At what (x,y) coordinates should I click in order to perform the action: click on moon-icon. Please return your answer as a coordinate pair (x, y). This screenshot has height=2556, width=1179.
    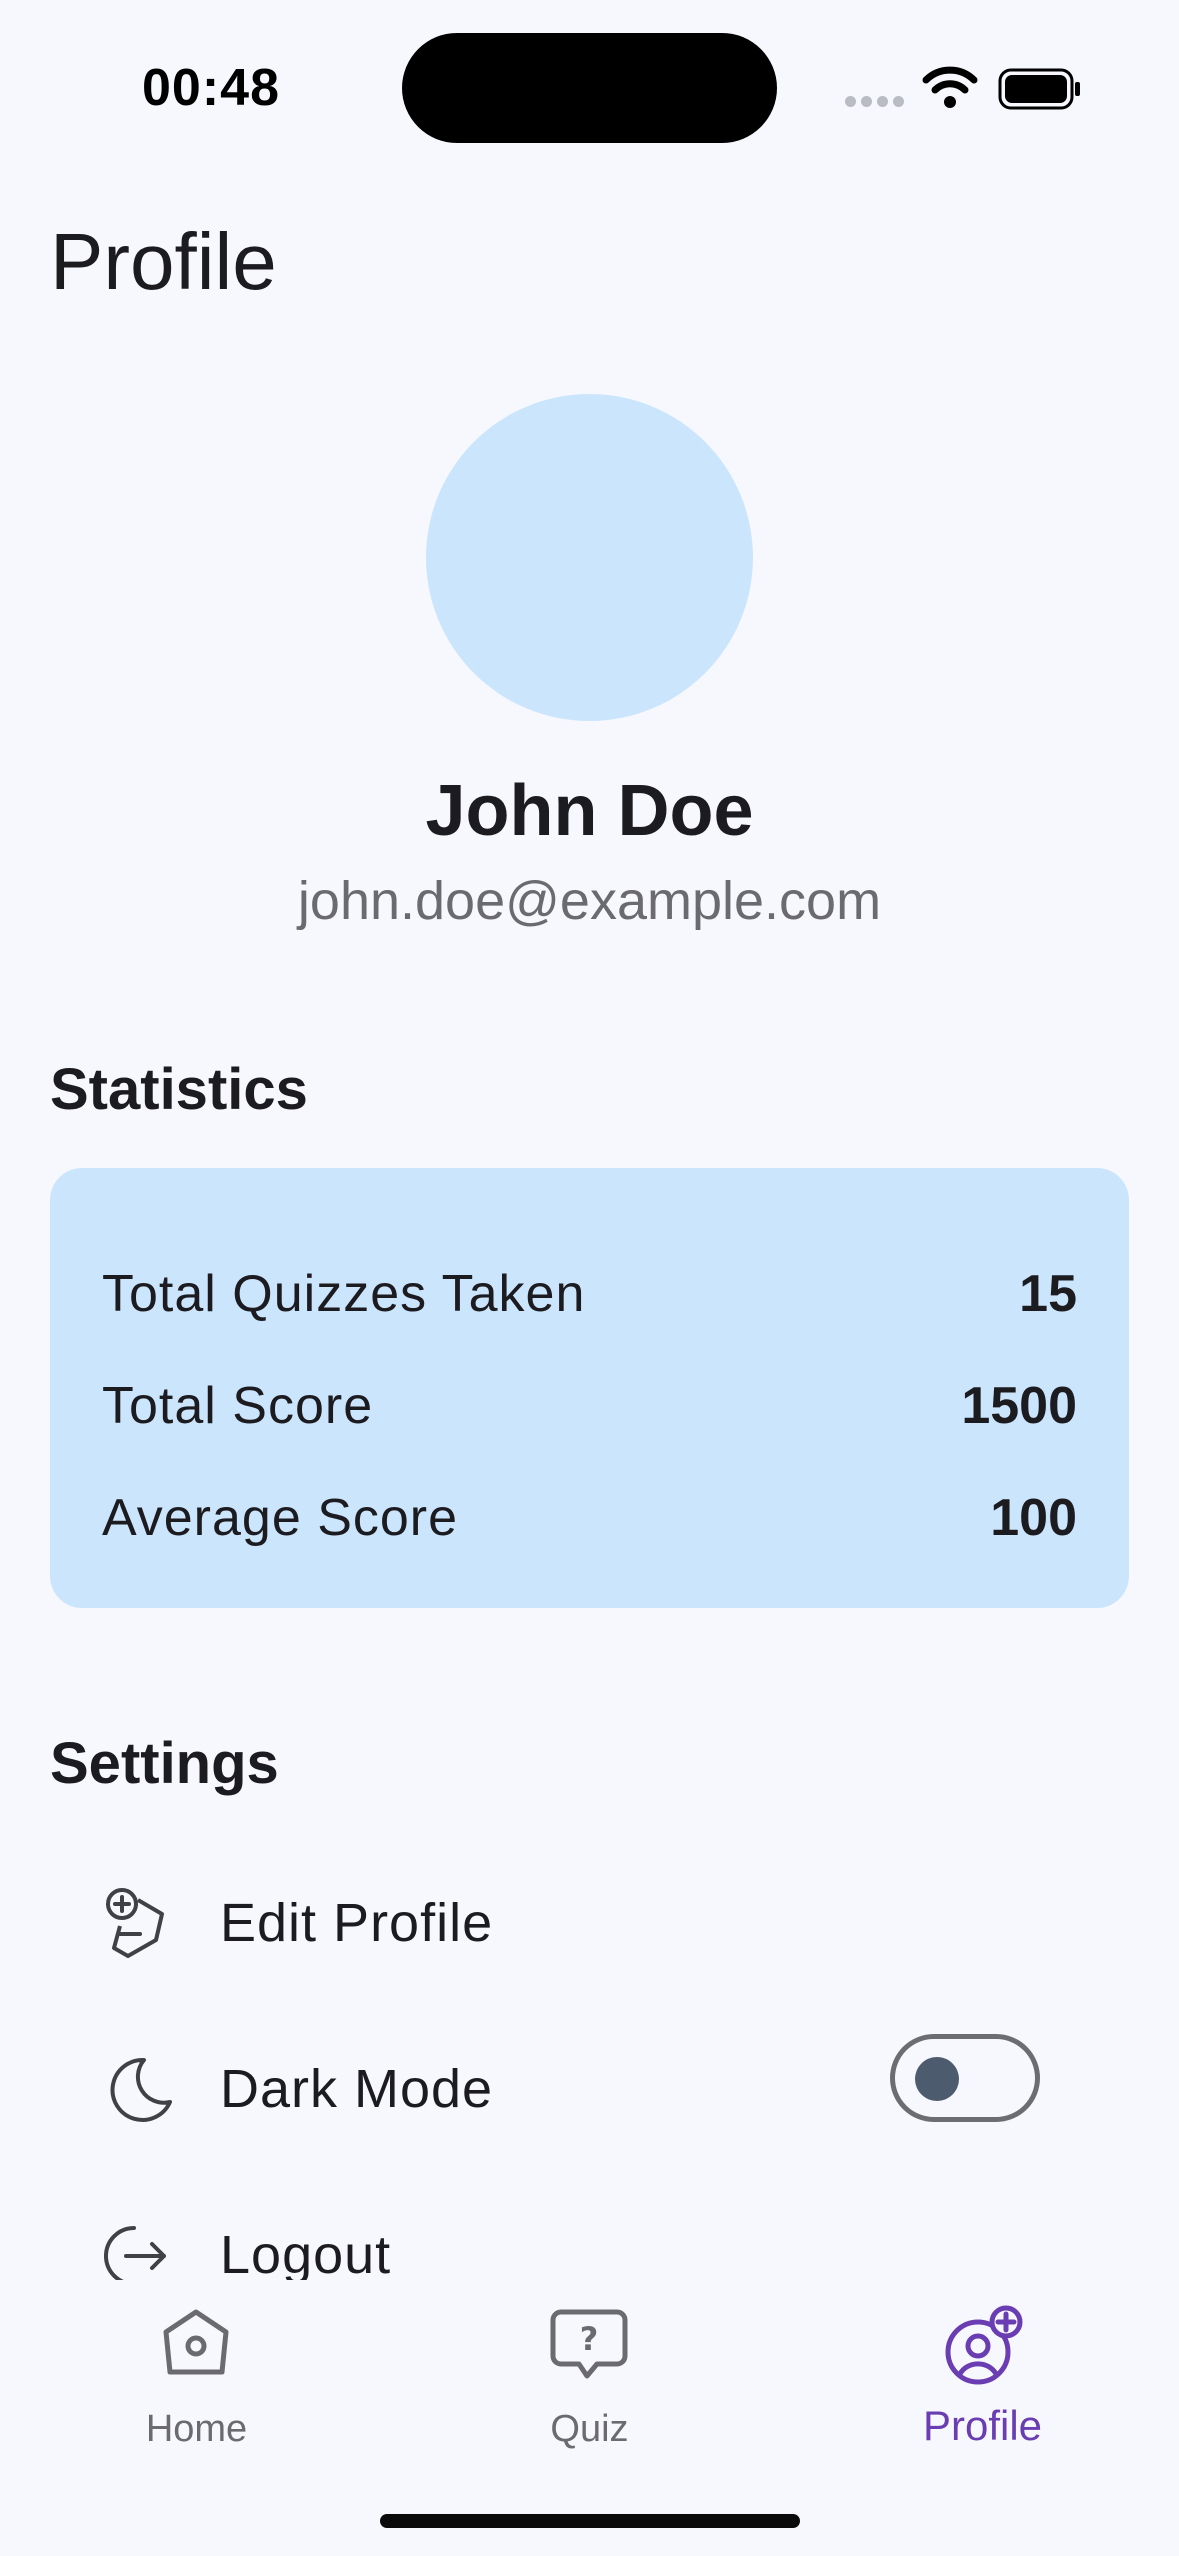
    Looking at the image, I should click on (141, 2089).